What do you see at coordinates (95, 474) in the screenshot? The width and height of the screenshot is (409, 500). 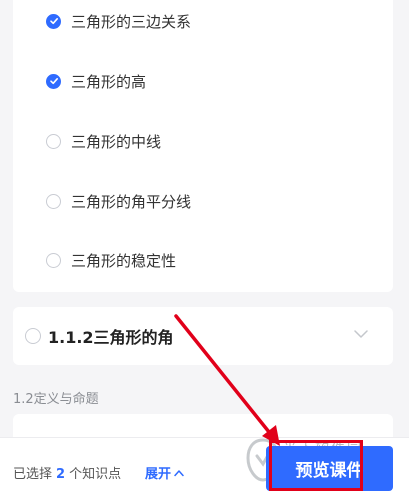 I see `selected-suffix: 个知识点` at bounding box center [95, 474].